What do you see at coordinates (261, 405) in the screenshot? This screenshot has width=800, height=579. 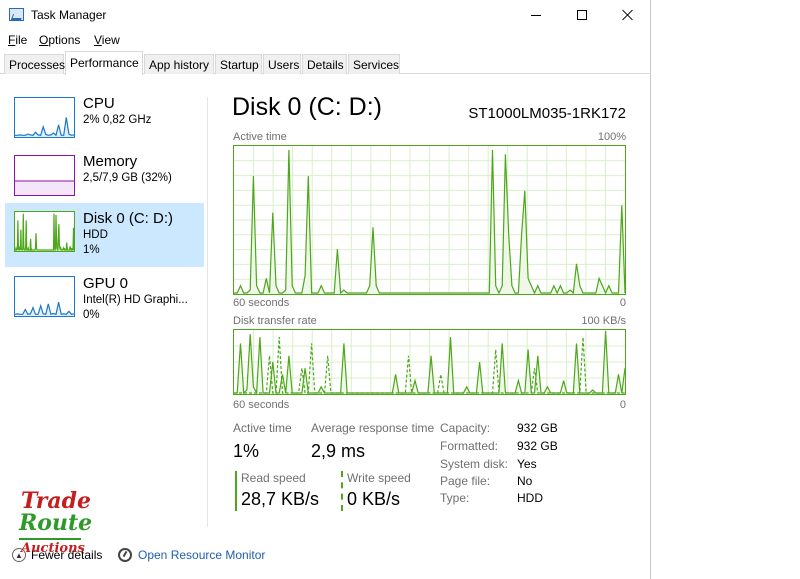 I see `transfer-rate-graph-span: 60 seconds` at bounding box center [261, 405].